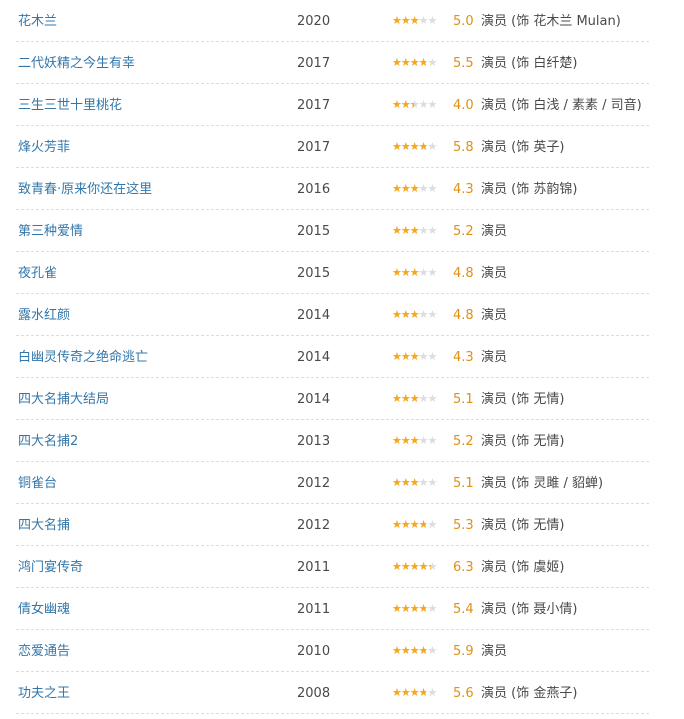  I want to click on film-rating: 5.3, so click(463, 525).